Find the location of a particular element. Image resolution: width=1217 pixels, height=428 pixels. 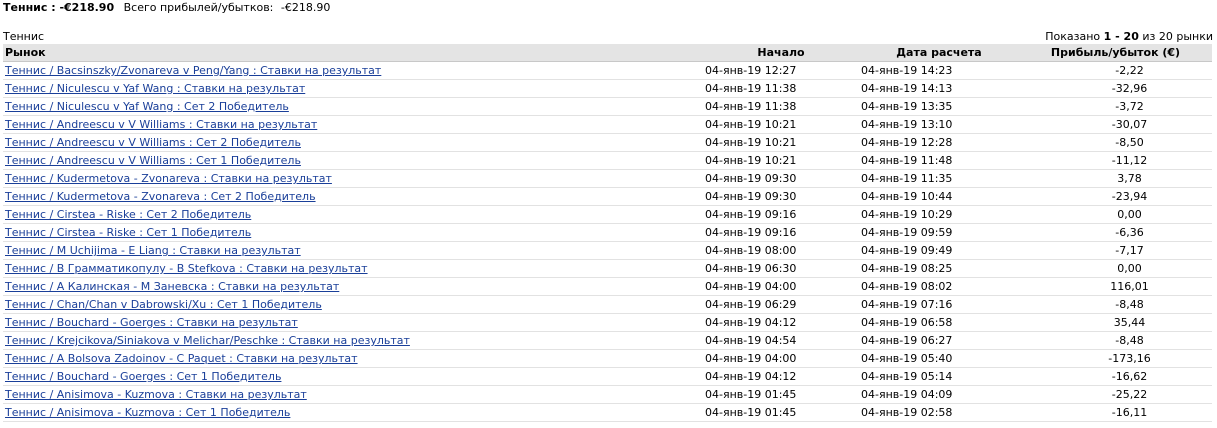

cell-profit-loss: 0,00 is located at coordinates (1115, 214).